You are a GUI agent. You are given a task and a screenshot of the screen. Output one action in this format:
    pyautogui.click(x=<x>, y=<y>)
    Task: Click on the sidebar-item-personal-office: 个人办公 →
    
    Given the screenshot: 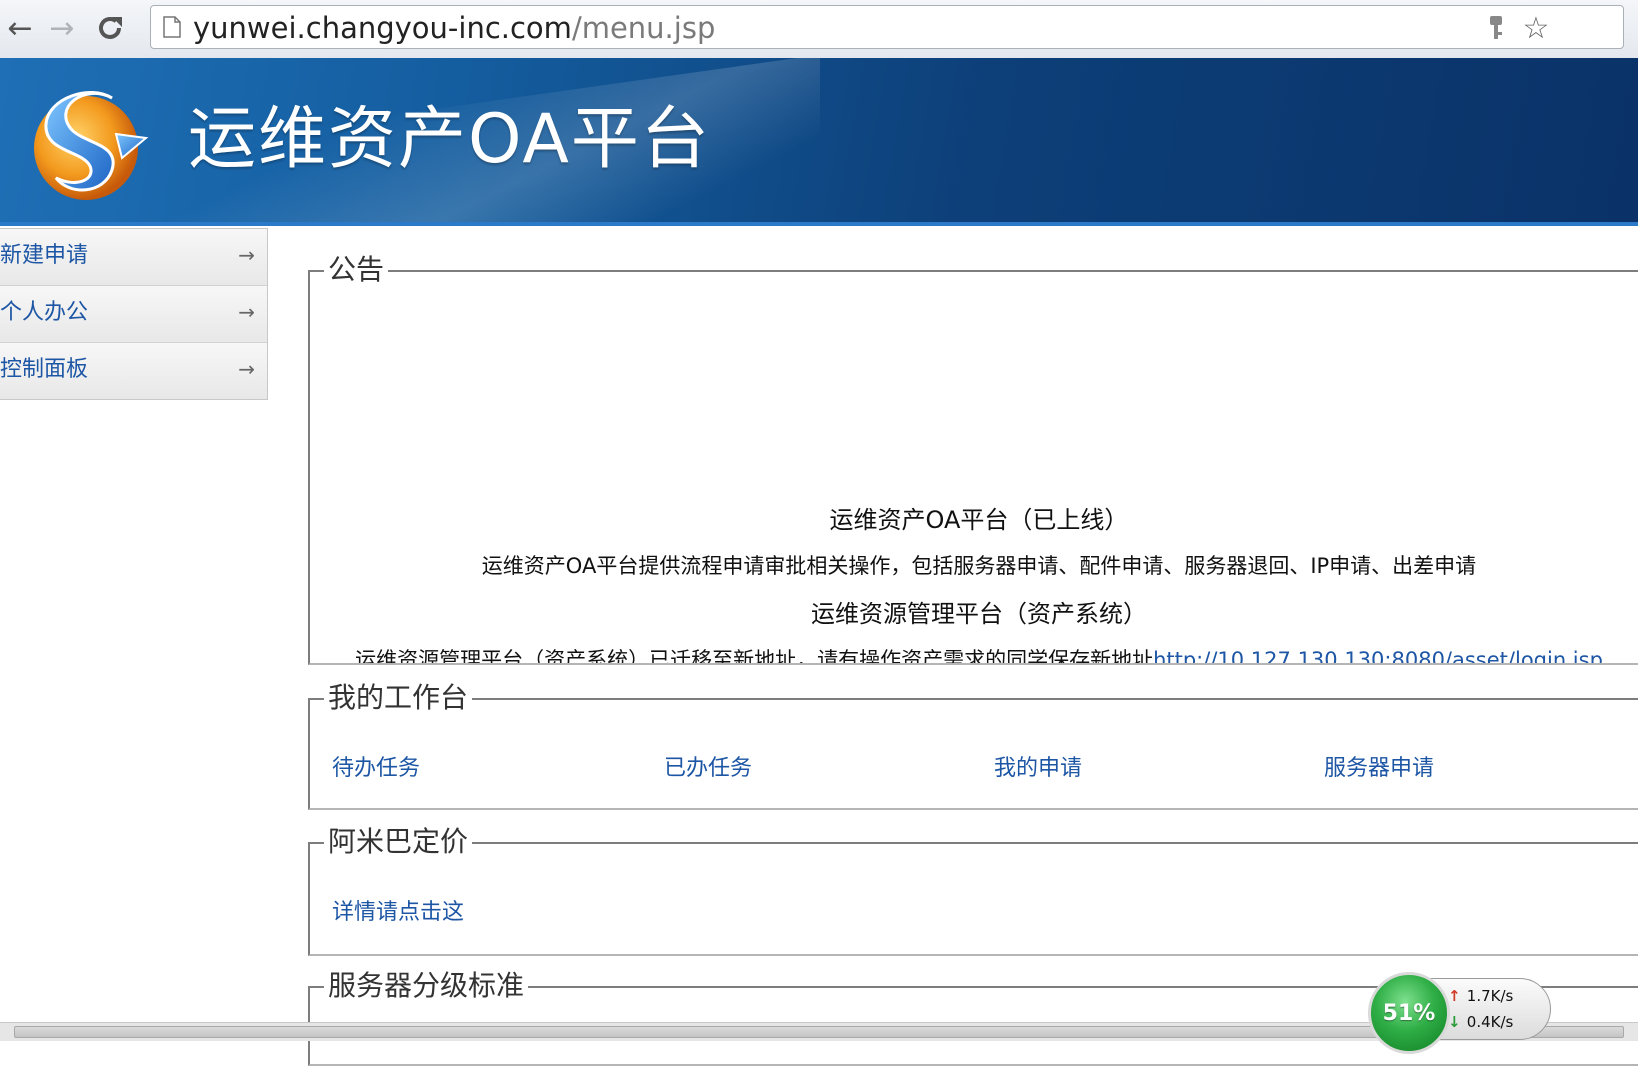 What is the action you would take?
    pyautogui.click(x=133, y=314)
    